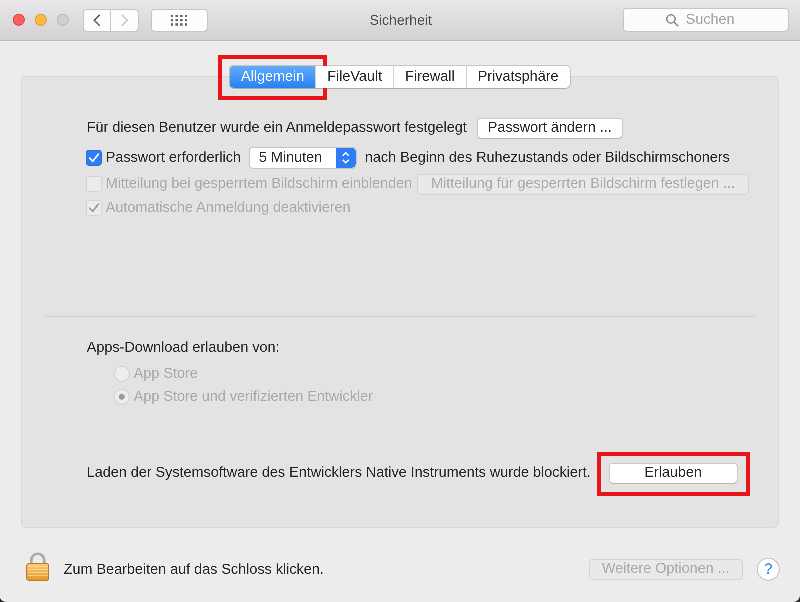 The height and width of the screenshot is (602, 800). I want to click on back-button, so click(97, 20).